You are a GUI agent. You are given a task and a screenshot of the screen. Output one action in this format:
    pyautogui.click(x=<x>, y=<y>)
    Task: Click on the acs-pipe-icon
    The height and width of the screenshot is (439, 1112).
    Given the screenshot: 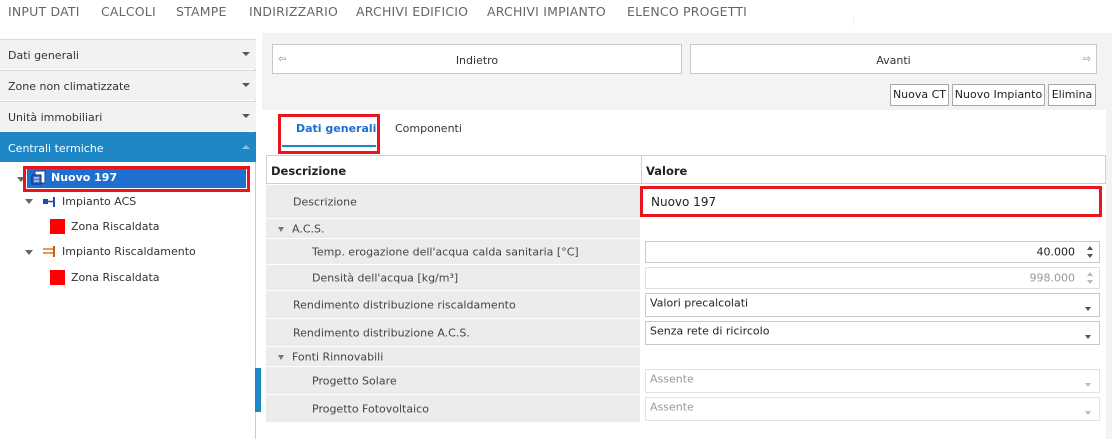 What is the action you would take?
    pyautogui.click(x=49, y=202)
    